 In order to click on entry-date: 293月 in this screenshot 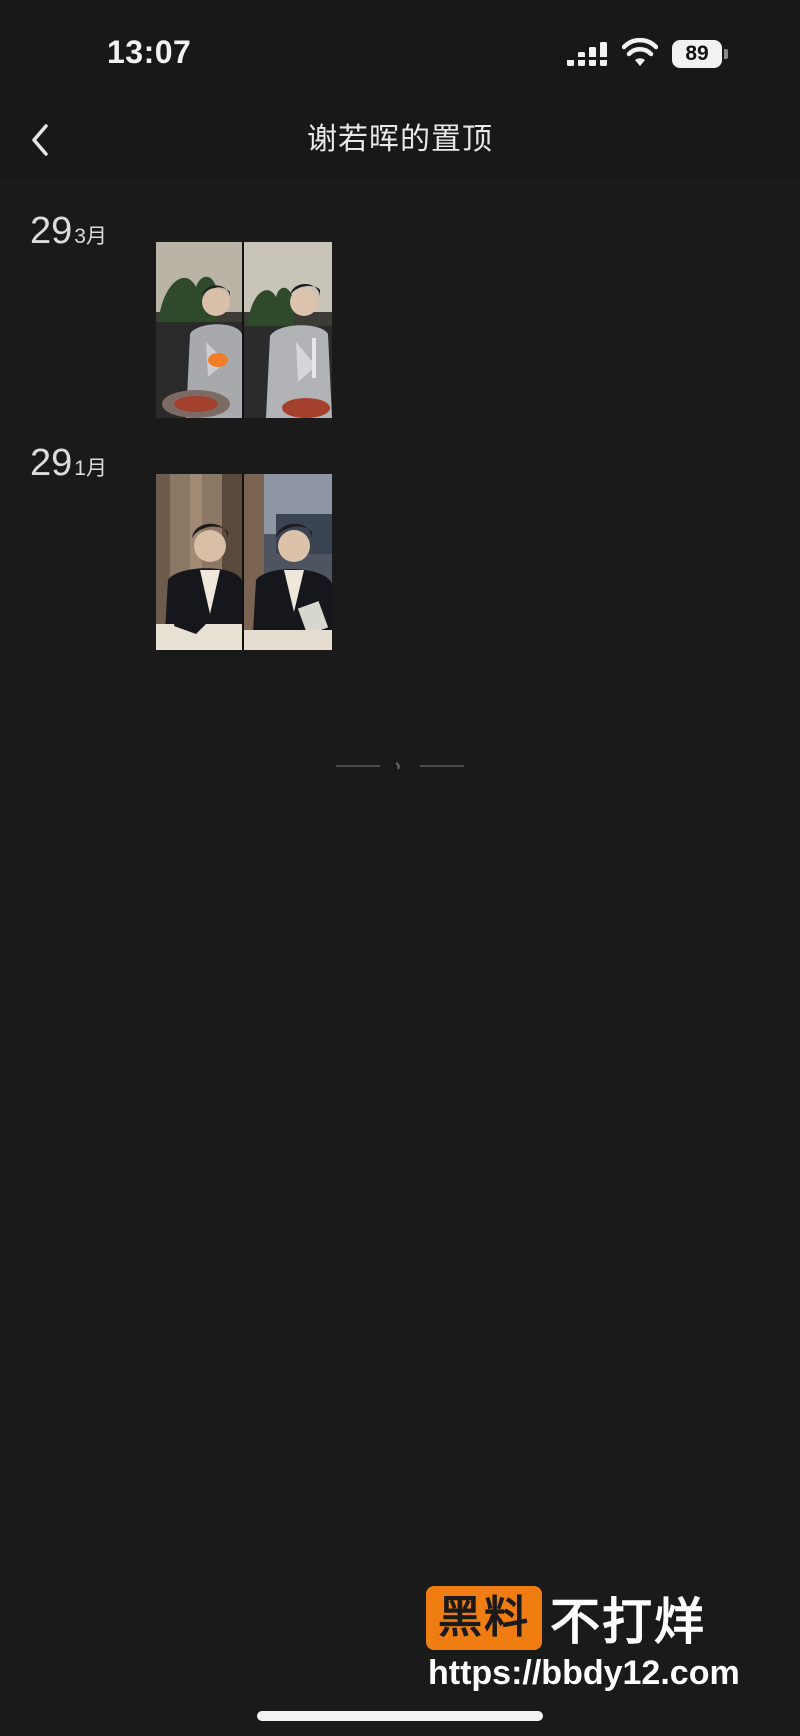, I will do `click(68, 231)`.